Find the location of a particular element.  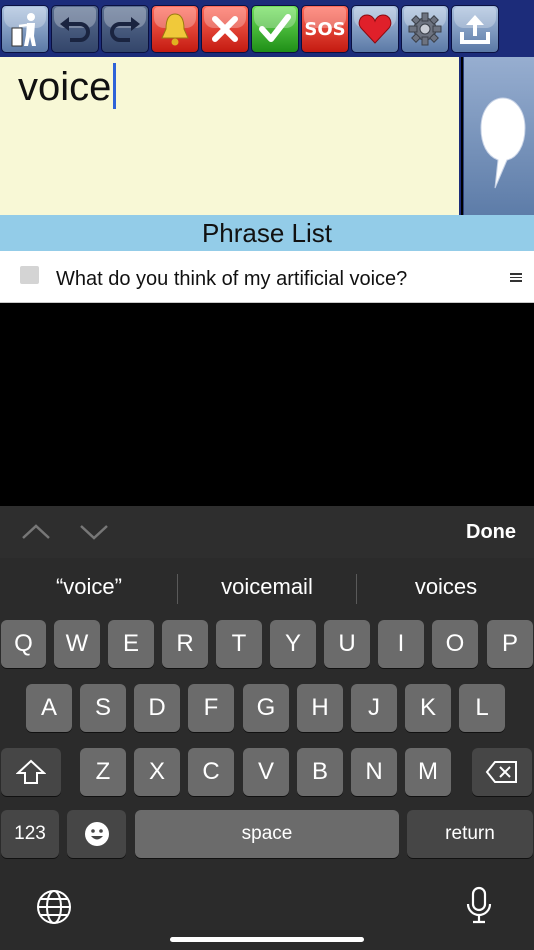

bell-icon is located at coordinates (175, 29).